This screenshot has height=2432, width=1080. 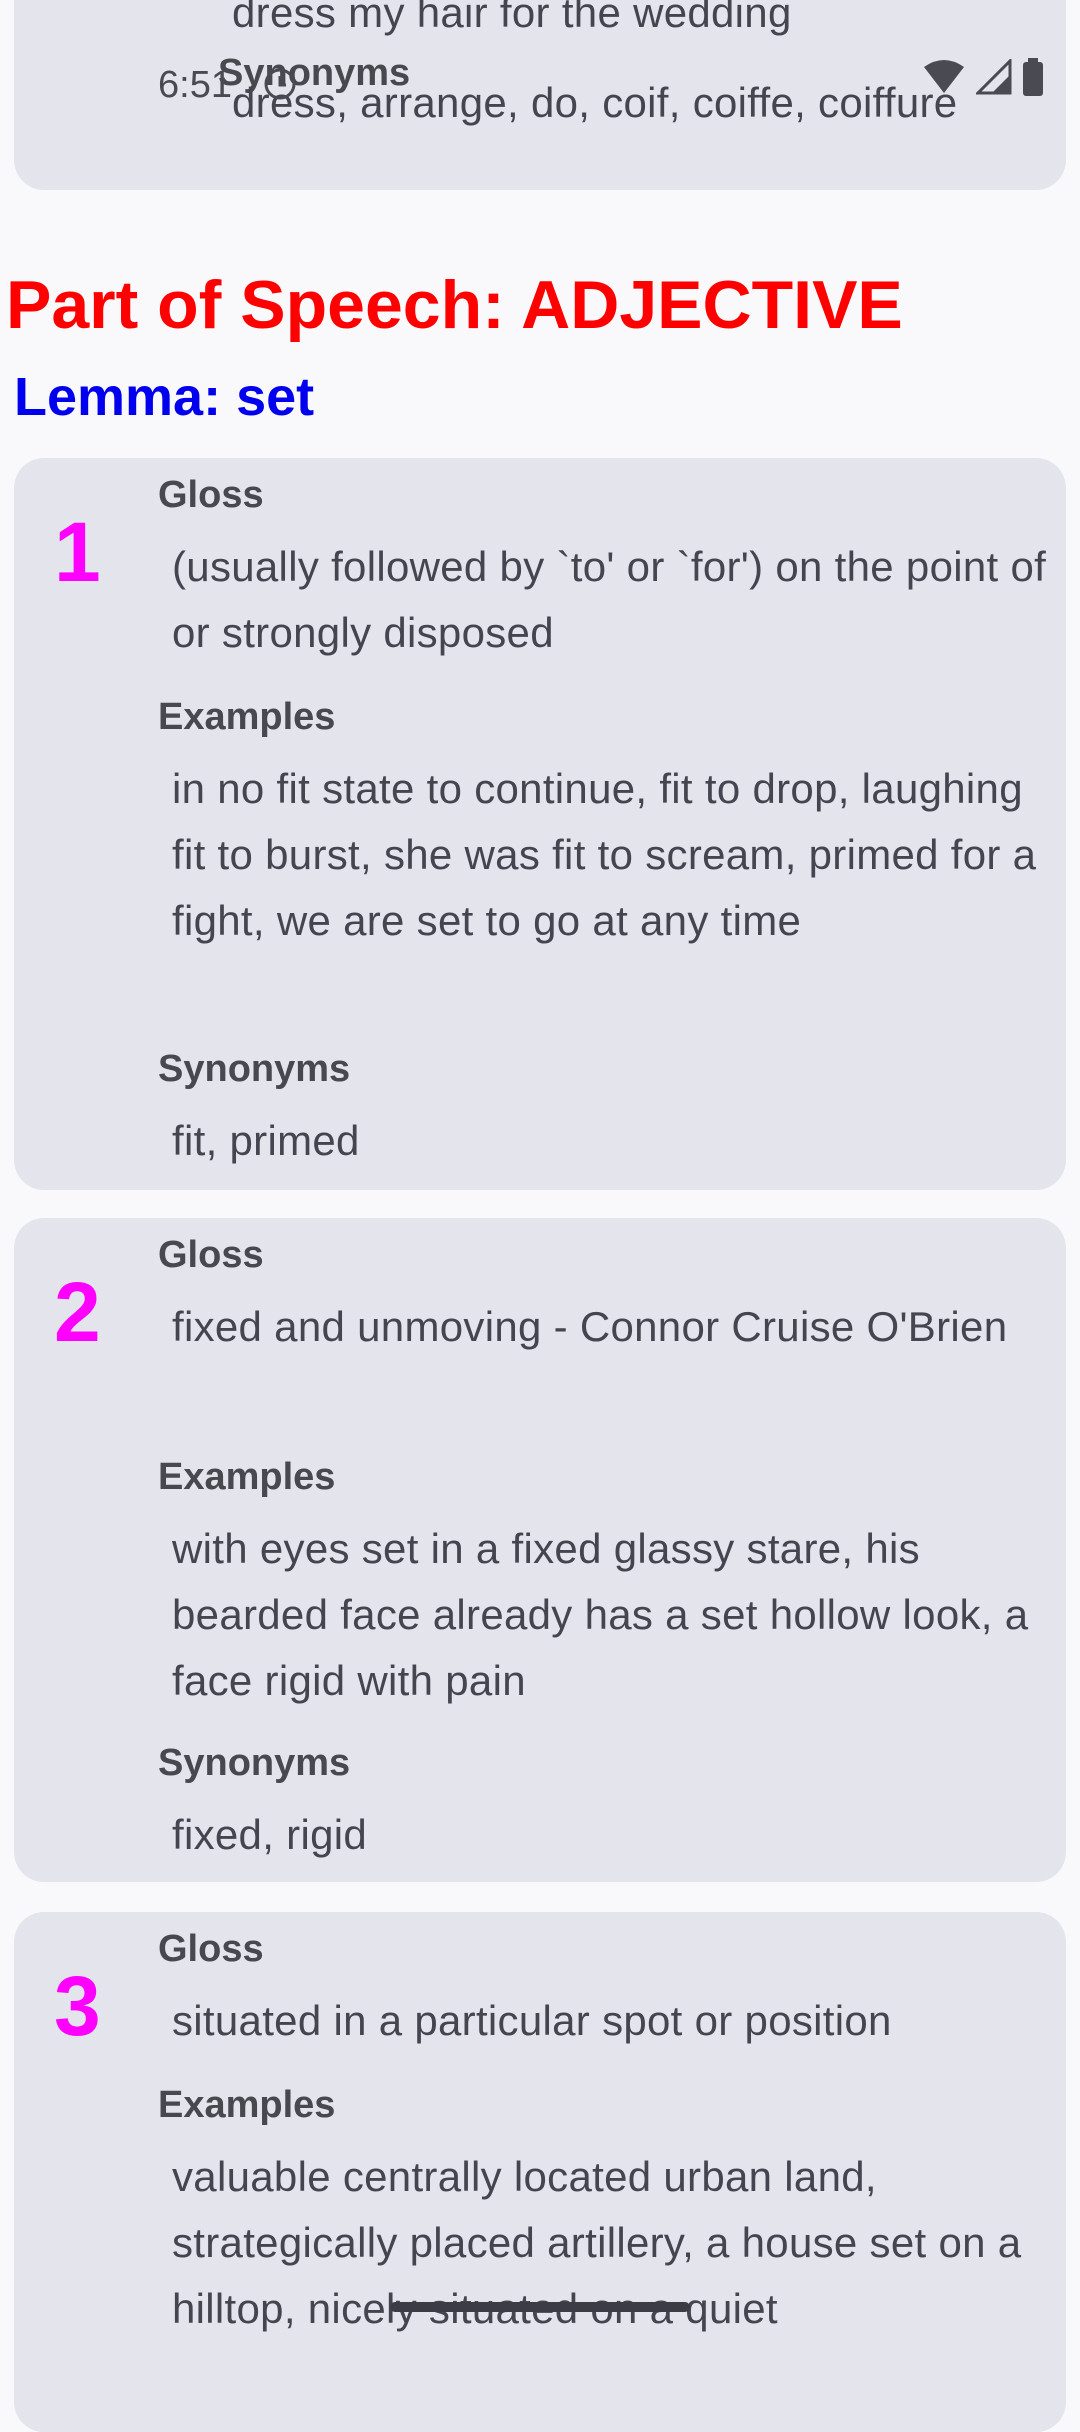 What do you see at coordinates (164, 397) in the screenshot?
I see `lemma-heading: Lemma: set` at bounding box center [164, 397].